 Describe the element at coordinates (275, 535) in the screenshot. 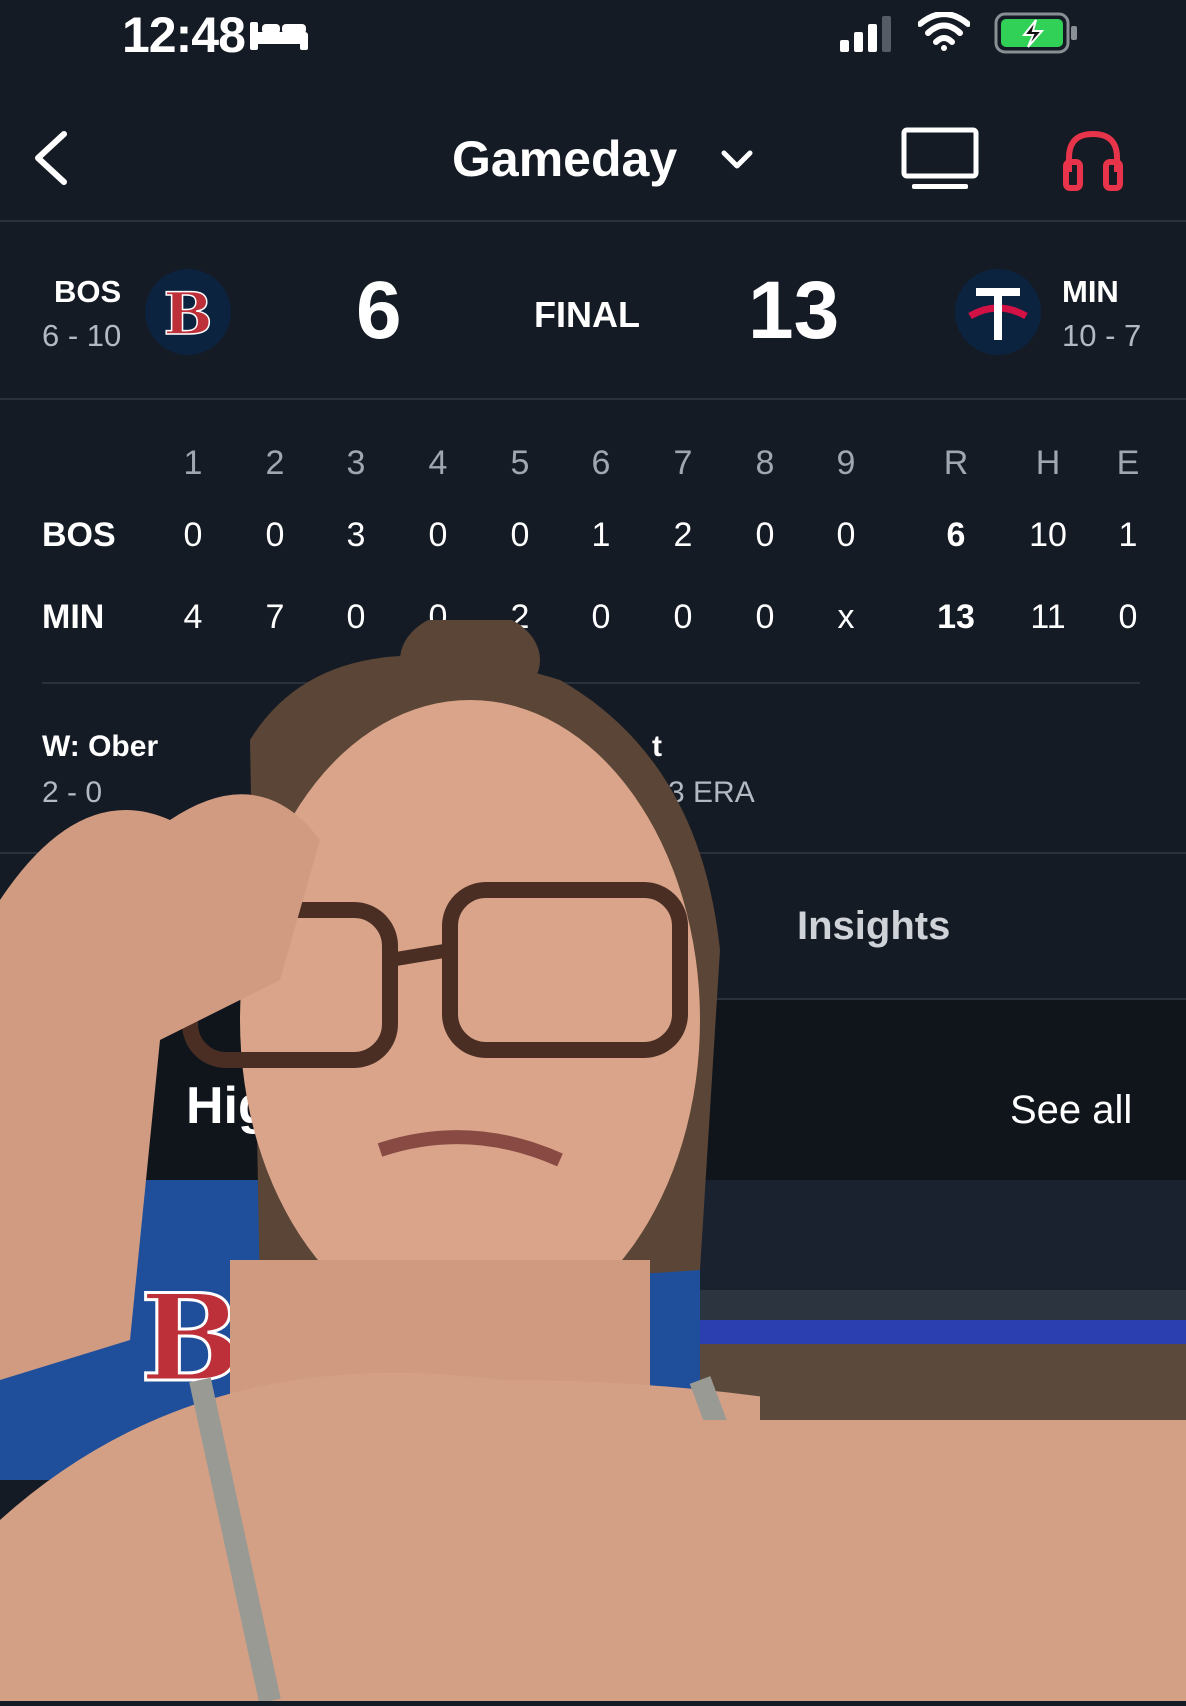

I see `away-inning-2: 0` at that location.